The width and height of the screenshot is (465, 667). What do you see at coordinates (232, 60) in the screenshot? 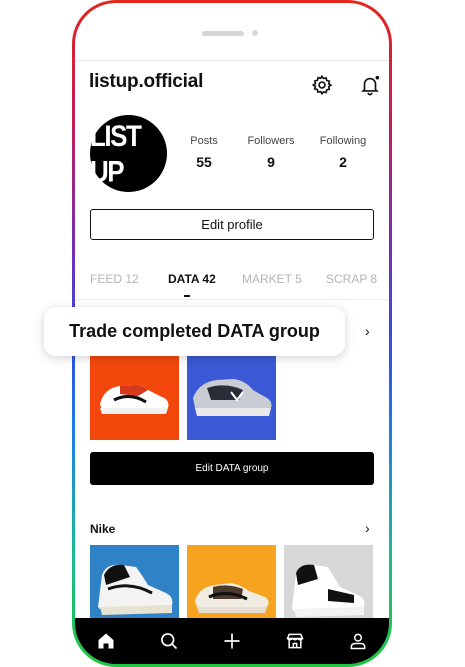
I see `top-divider` at bounding box center [232, 60].